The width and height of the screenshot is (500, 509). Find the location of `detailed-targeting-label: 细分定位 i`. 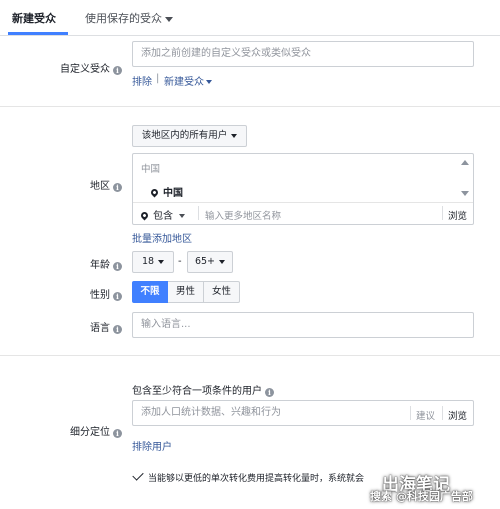

detailed-targeting-label: 细分定位 i is located at coordinates (81, 430).